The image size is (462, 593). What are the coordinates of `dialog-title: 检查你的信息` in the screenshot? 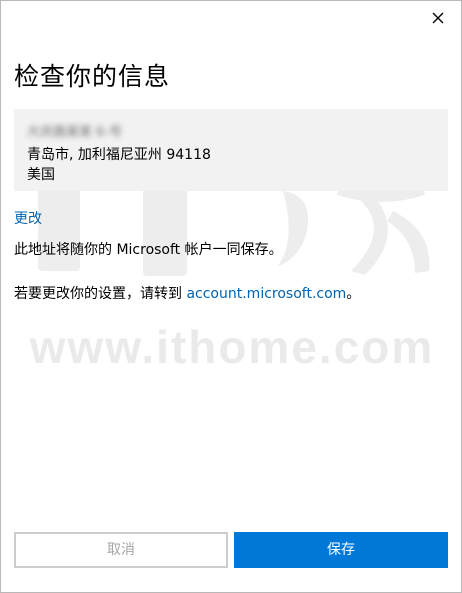 It's located at (92, 76).